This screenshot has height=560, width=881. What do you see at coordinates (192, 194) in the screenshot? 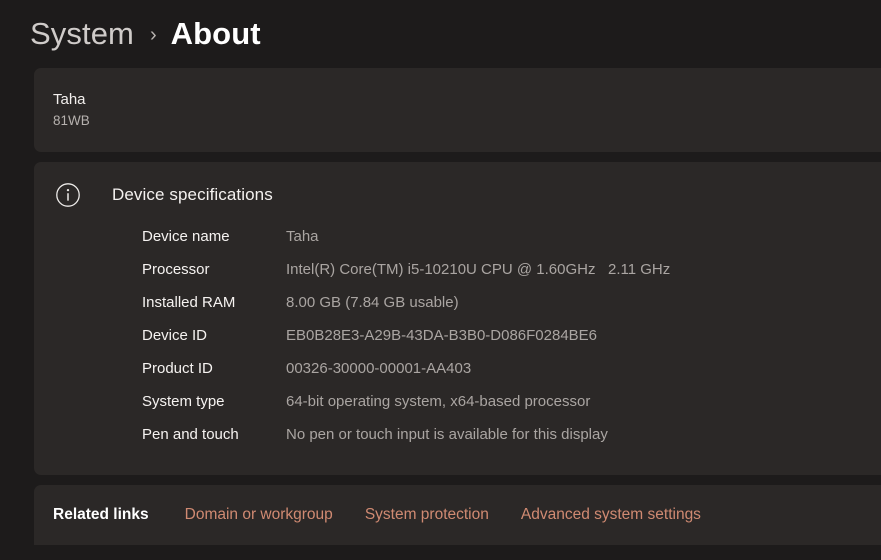
I see `device-specifications-title: Device specifications` at bounding box center [192, 194].